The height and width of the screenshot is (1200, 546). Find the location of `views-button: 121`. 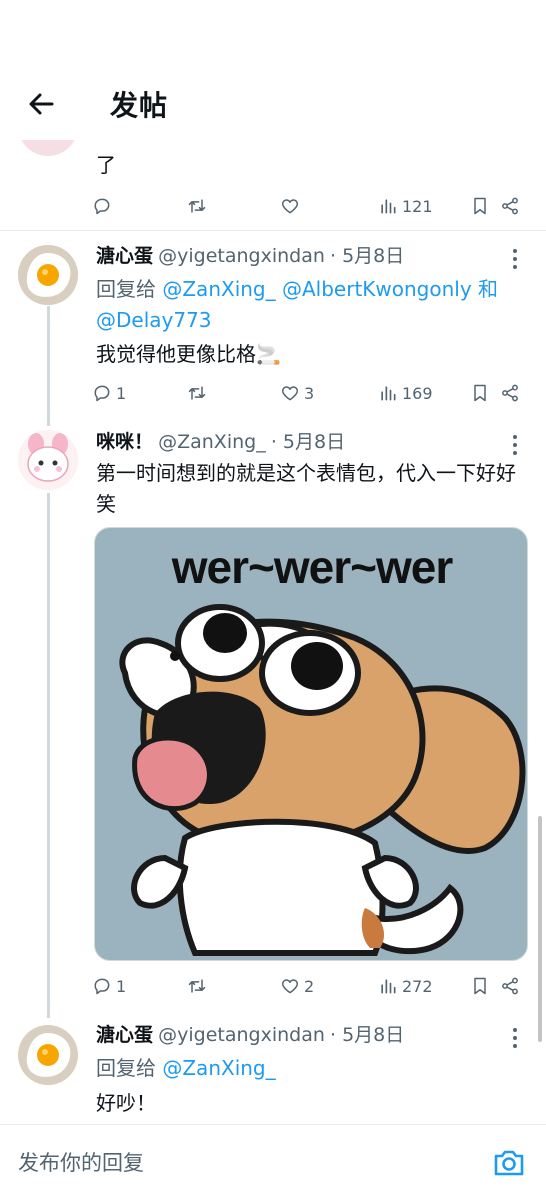

views-button: 121 is located at coordinates (405, 206).